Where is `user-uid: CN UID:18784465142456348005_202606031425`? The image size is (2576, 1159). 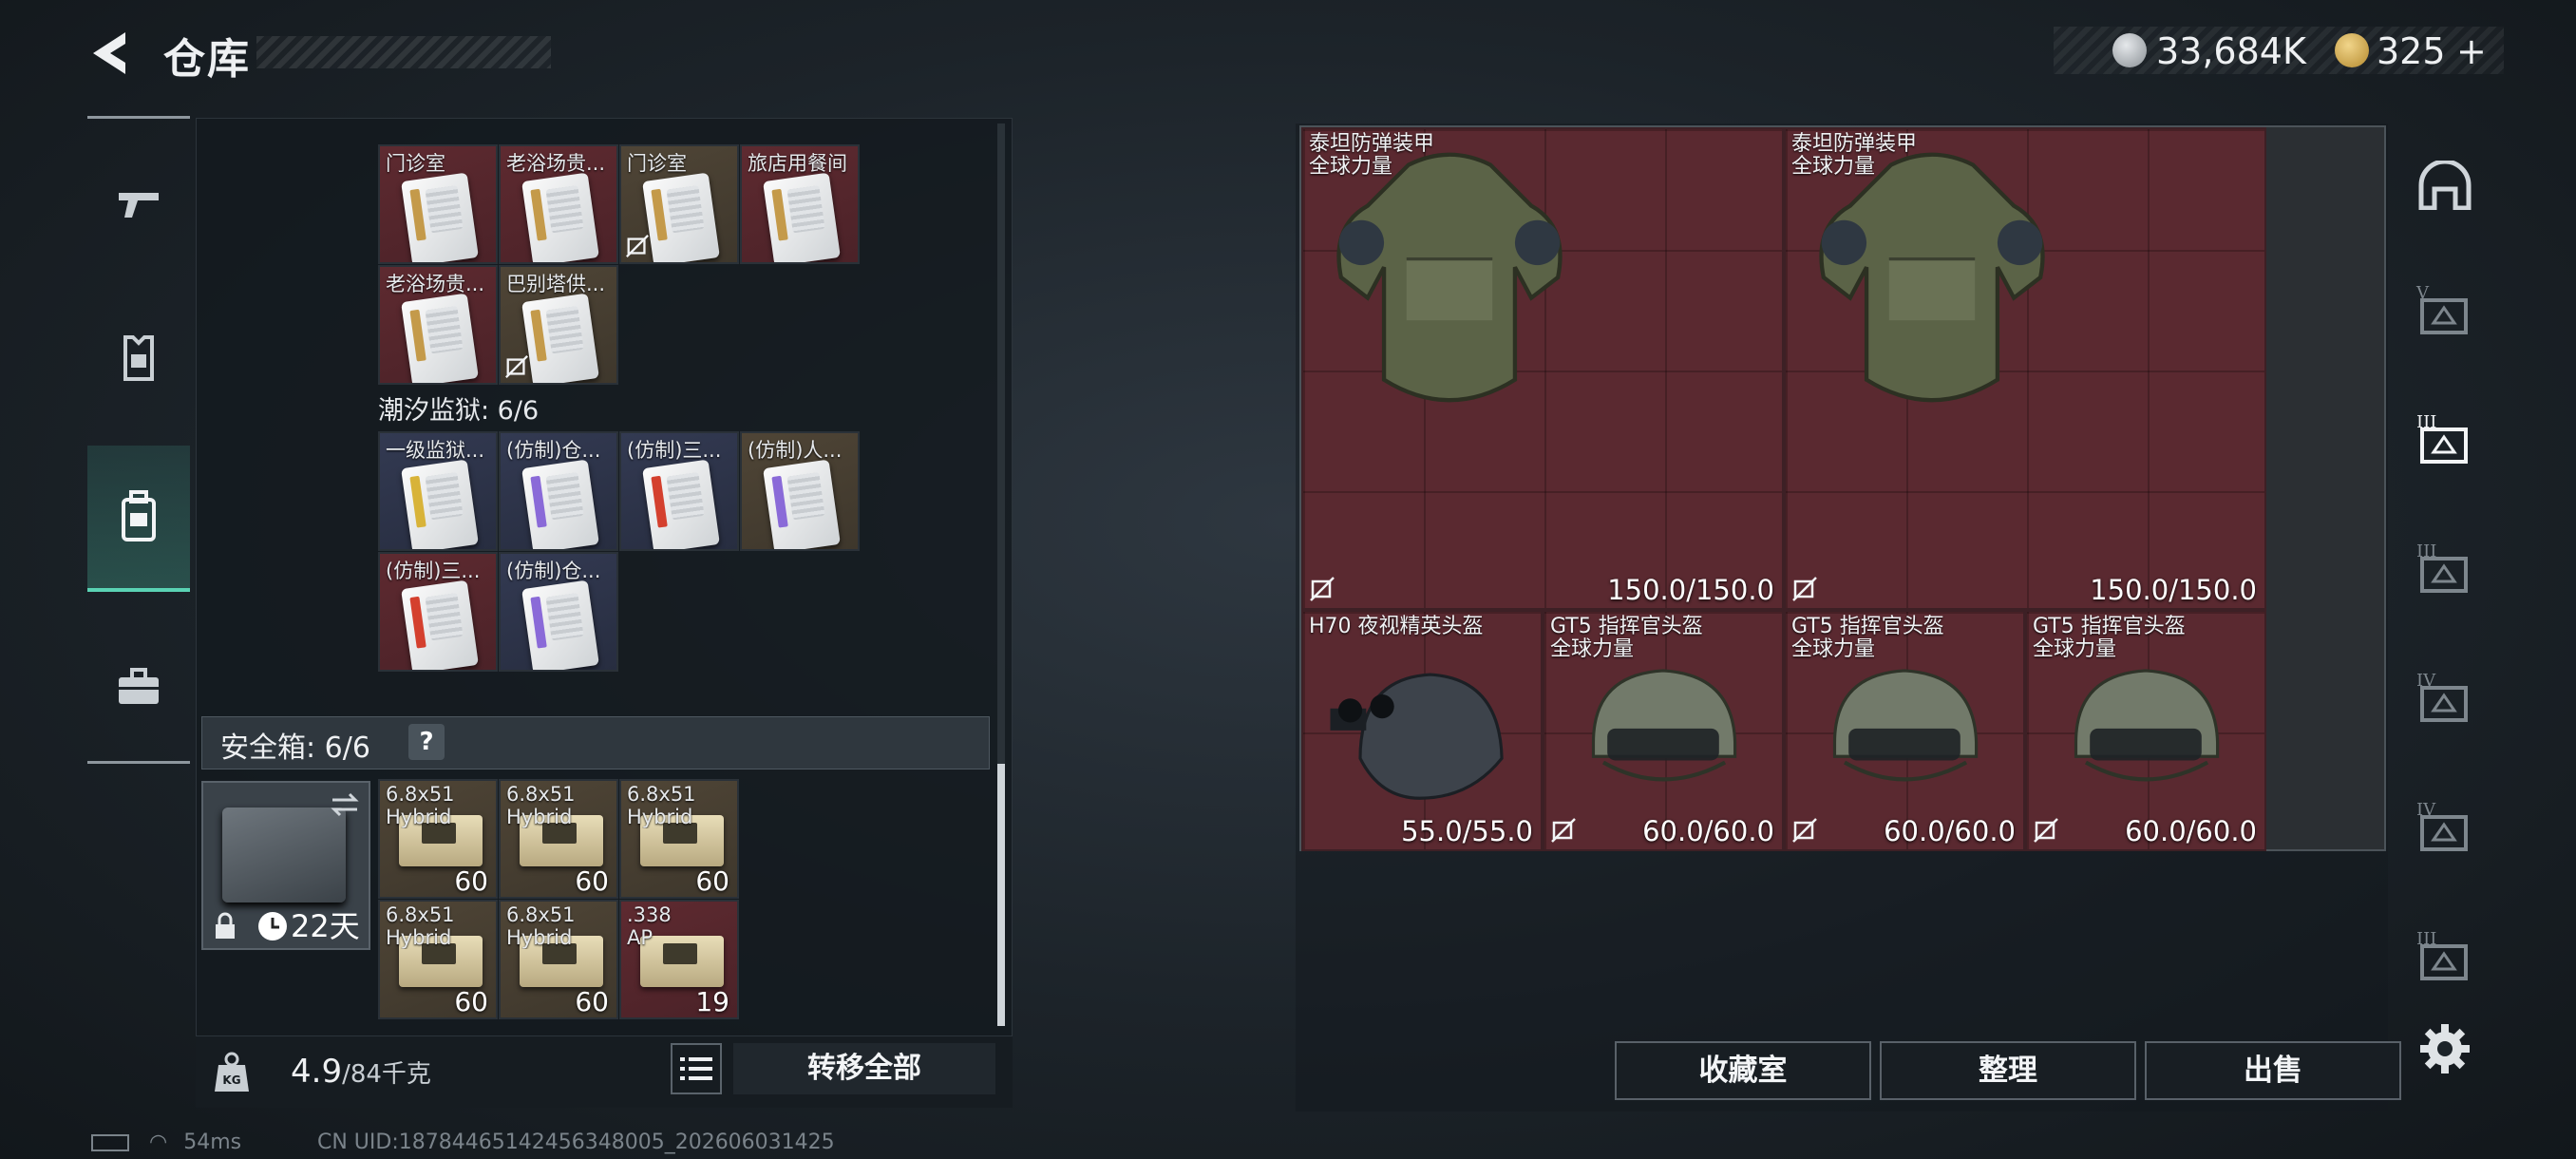 user-uid: CN UID:18784465142456348005_202606031425 is located at coordinates (576, 1142).